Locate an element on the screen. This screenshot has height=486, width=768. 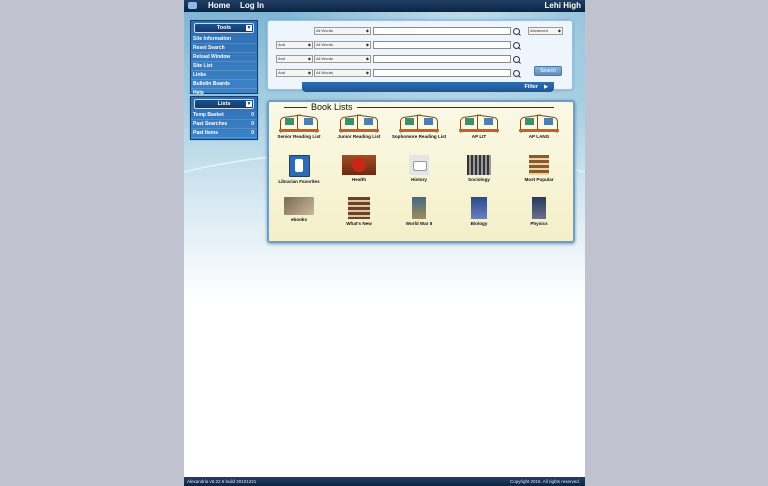
new-books-icon is located at coordinates (359, 208).